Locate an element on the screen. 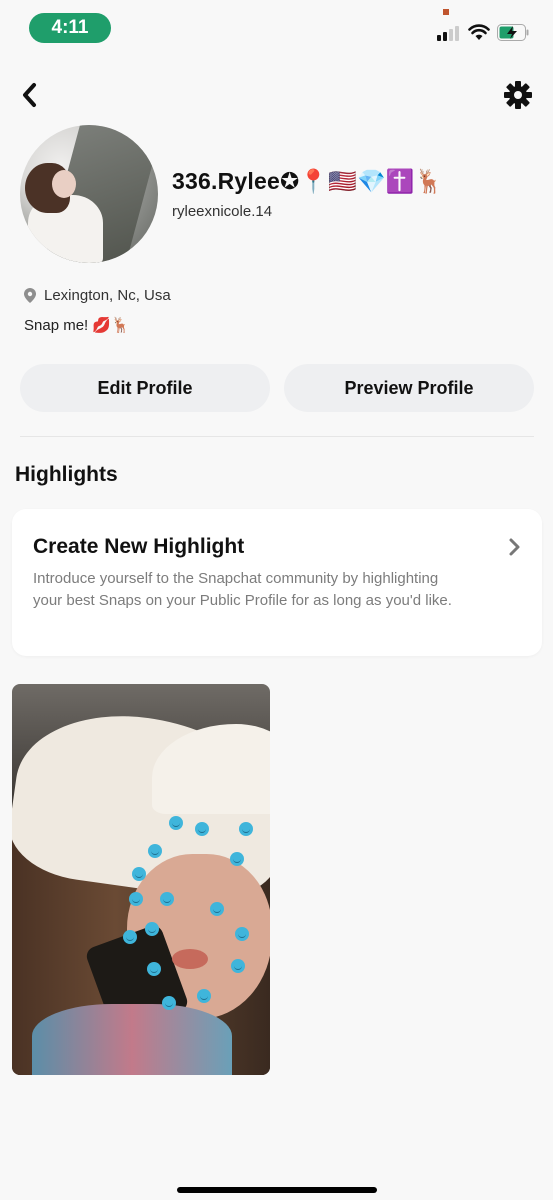  home-indicator is located at coordinates (277, 1190).